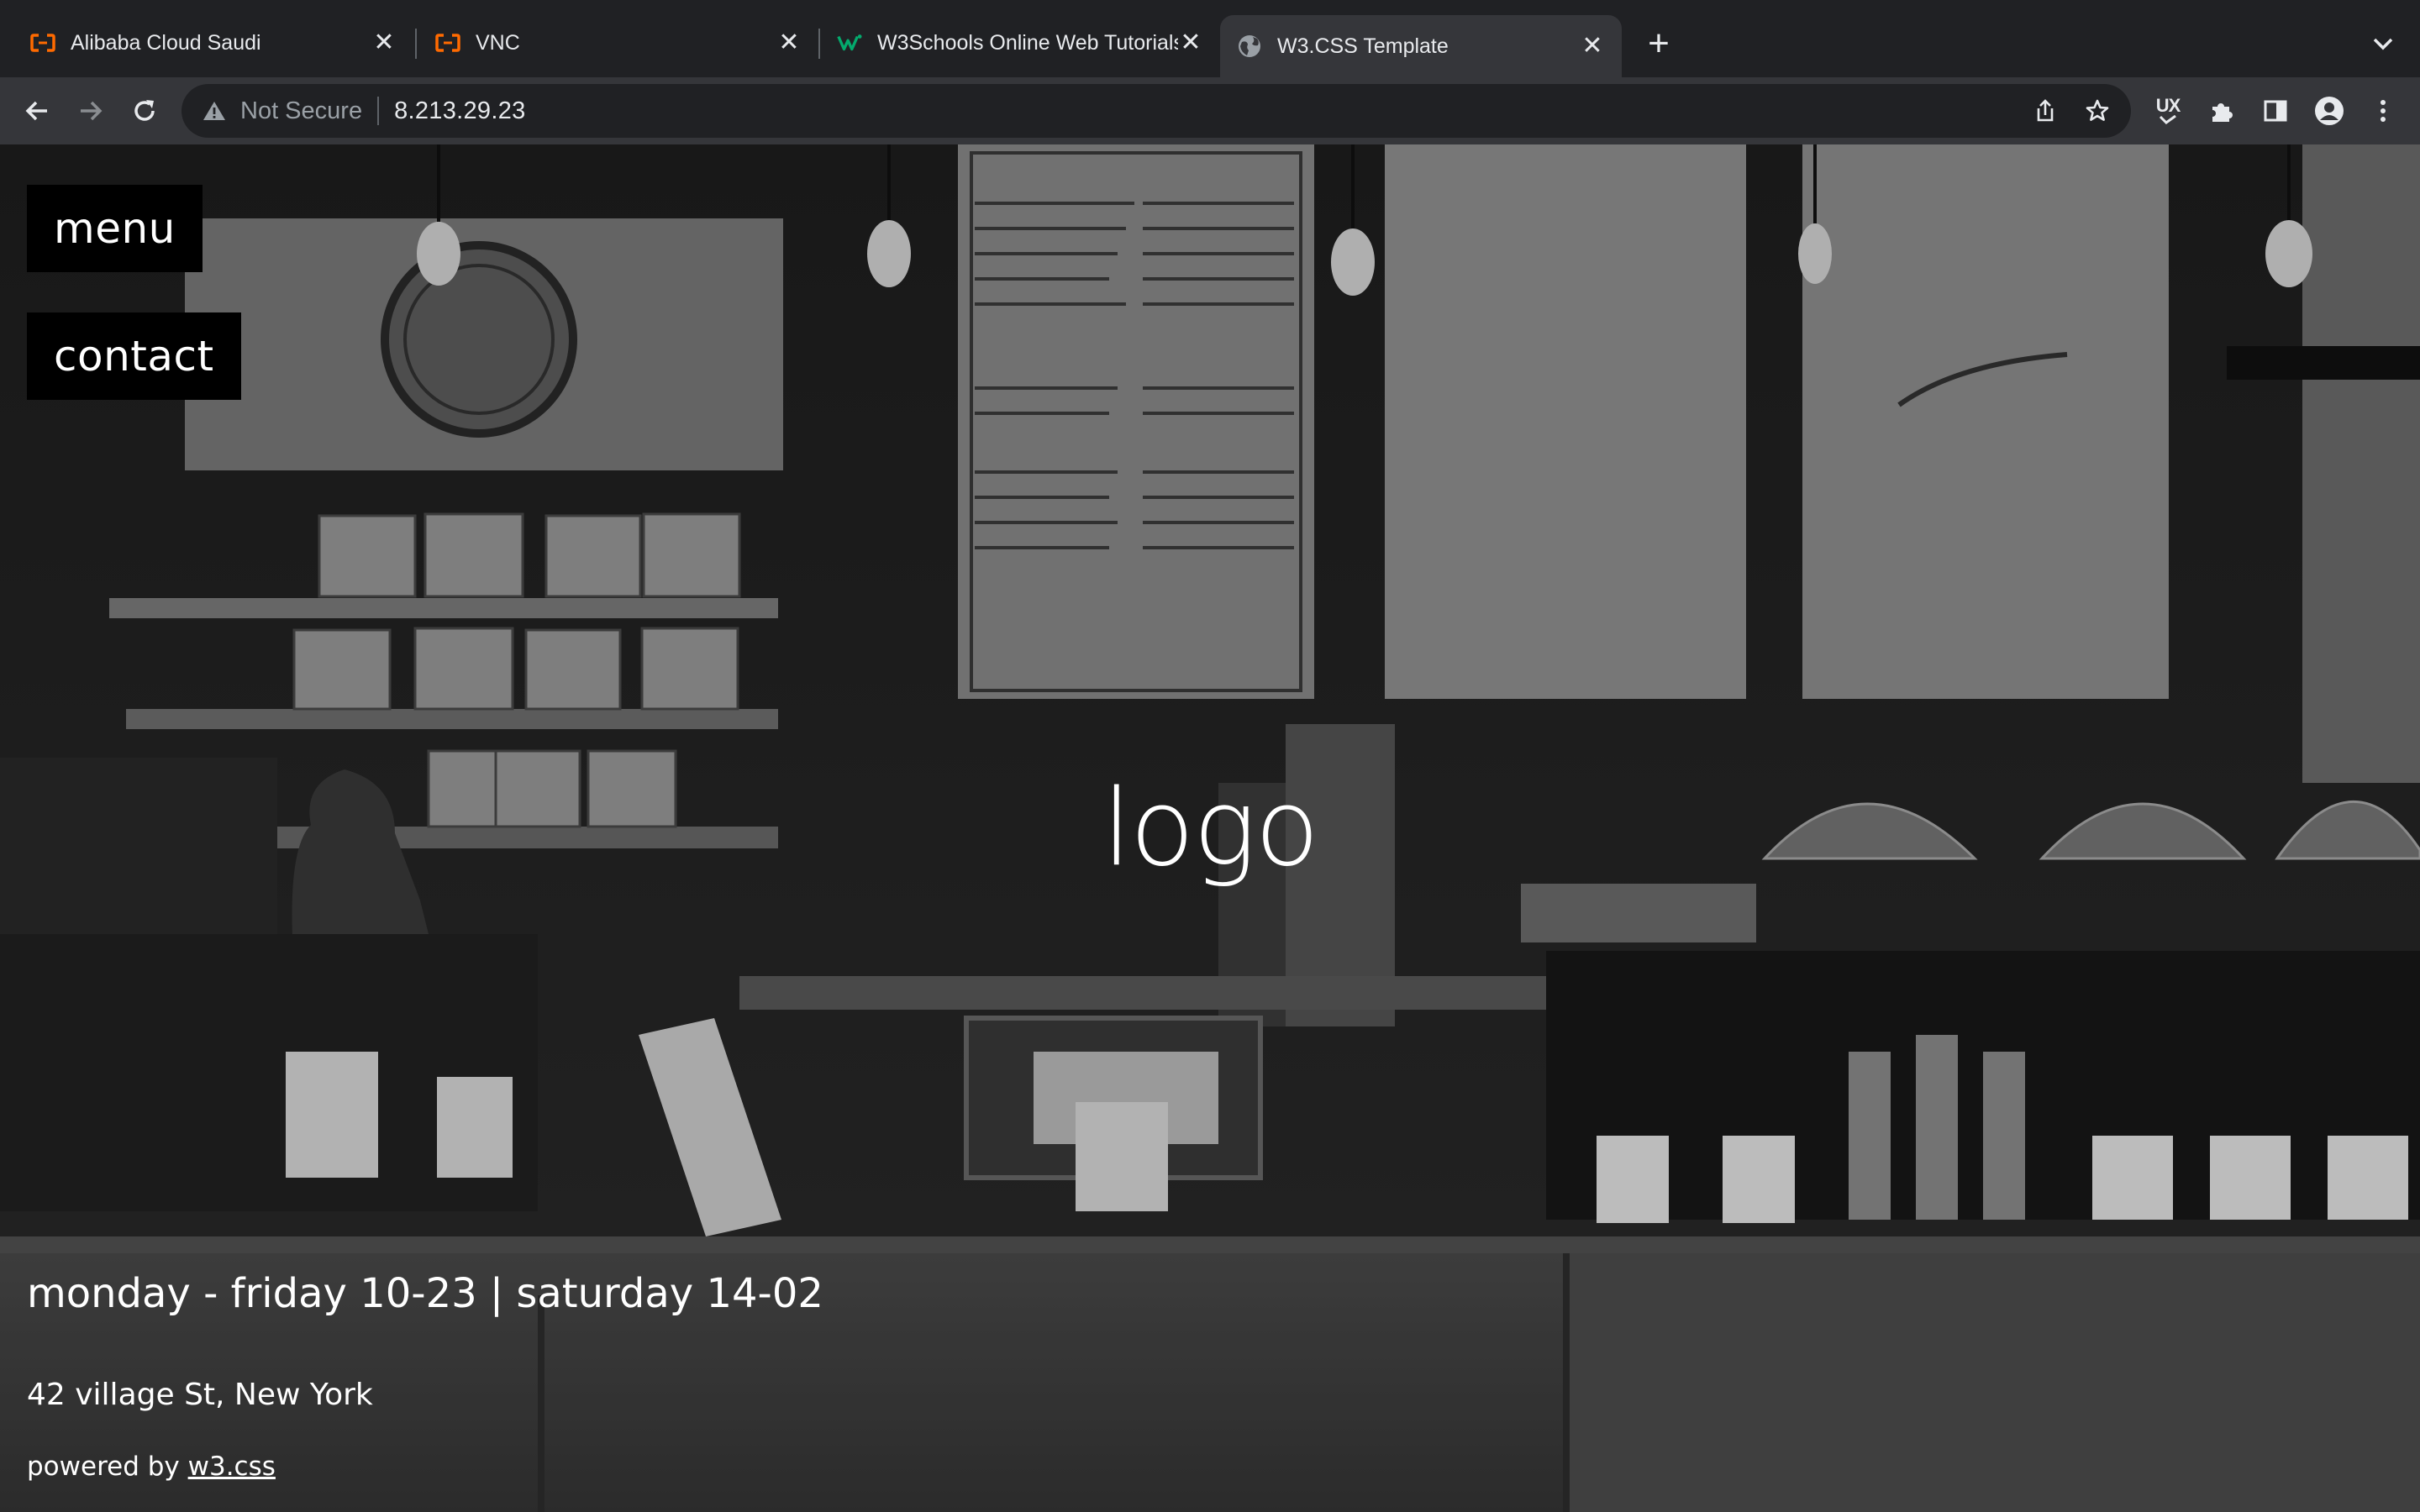 This screenshot has width=2420, height=1512. Describe the element at coordinates (115, 228) in the screenshot. I see `menu-button: menu` at that location.